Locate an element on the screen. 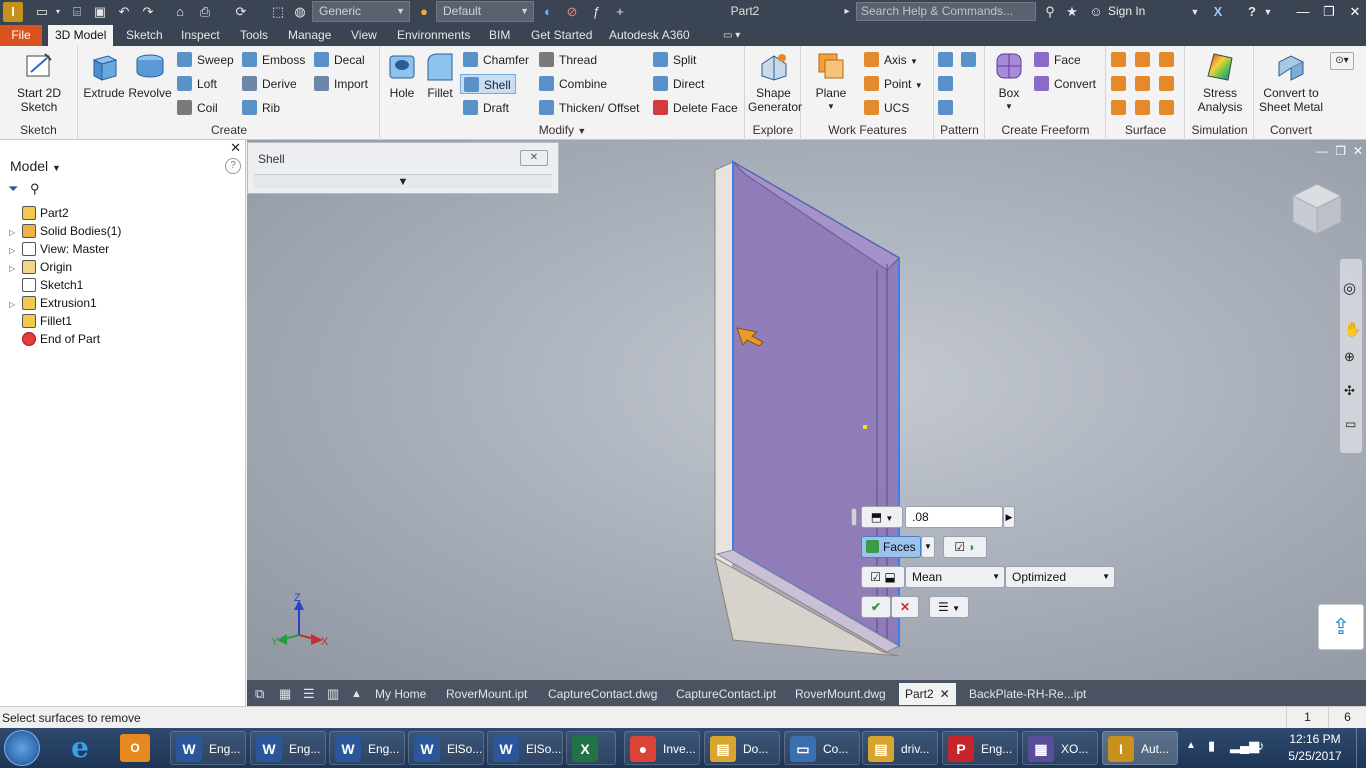 The height and width of the screenshot is (768, 1366). viewport-restore-icon: ❐ is located at coordinates (1340, 151).